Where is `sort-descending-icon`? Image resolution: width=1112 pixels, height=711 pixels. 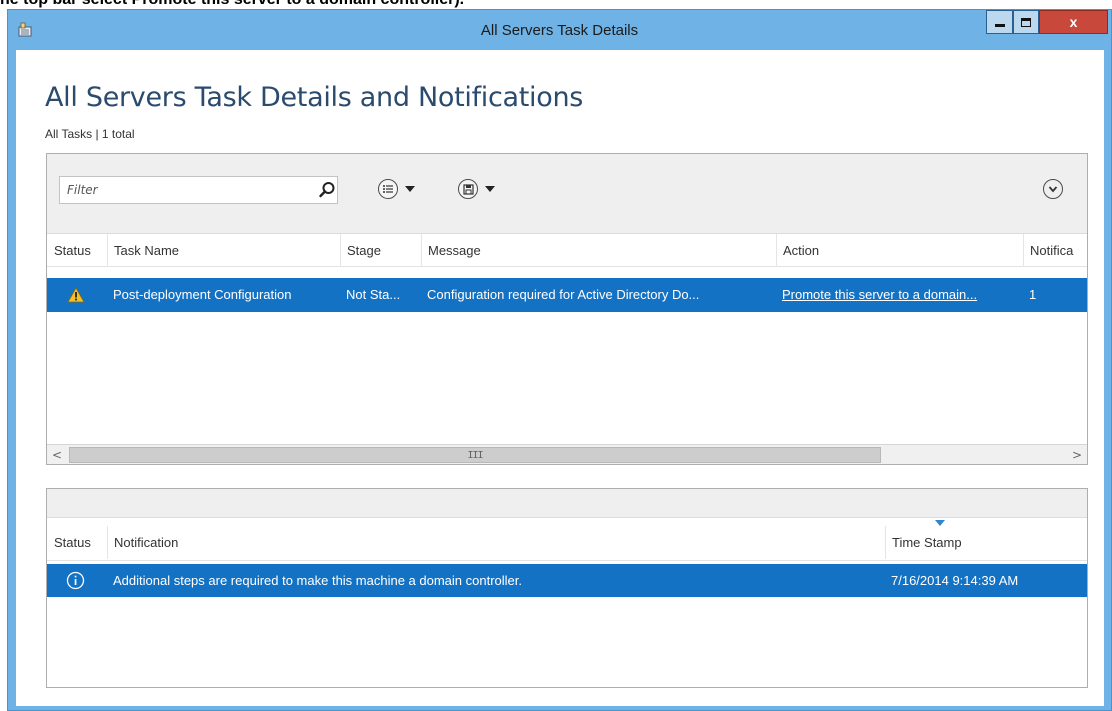 sort-descending-icon is located at coordinates (940, 523).